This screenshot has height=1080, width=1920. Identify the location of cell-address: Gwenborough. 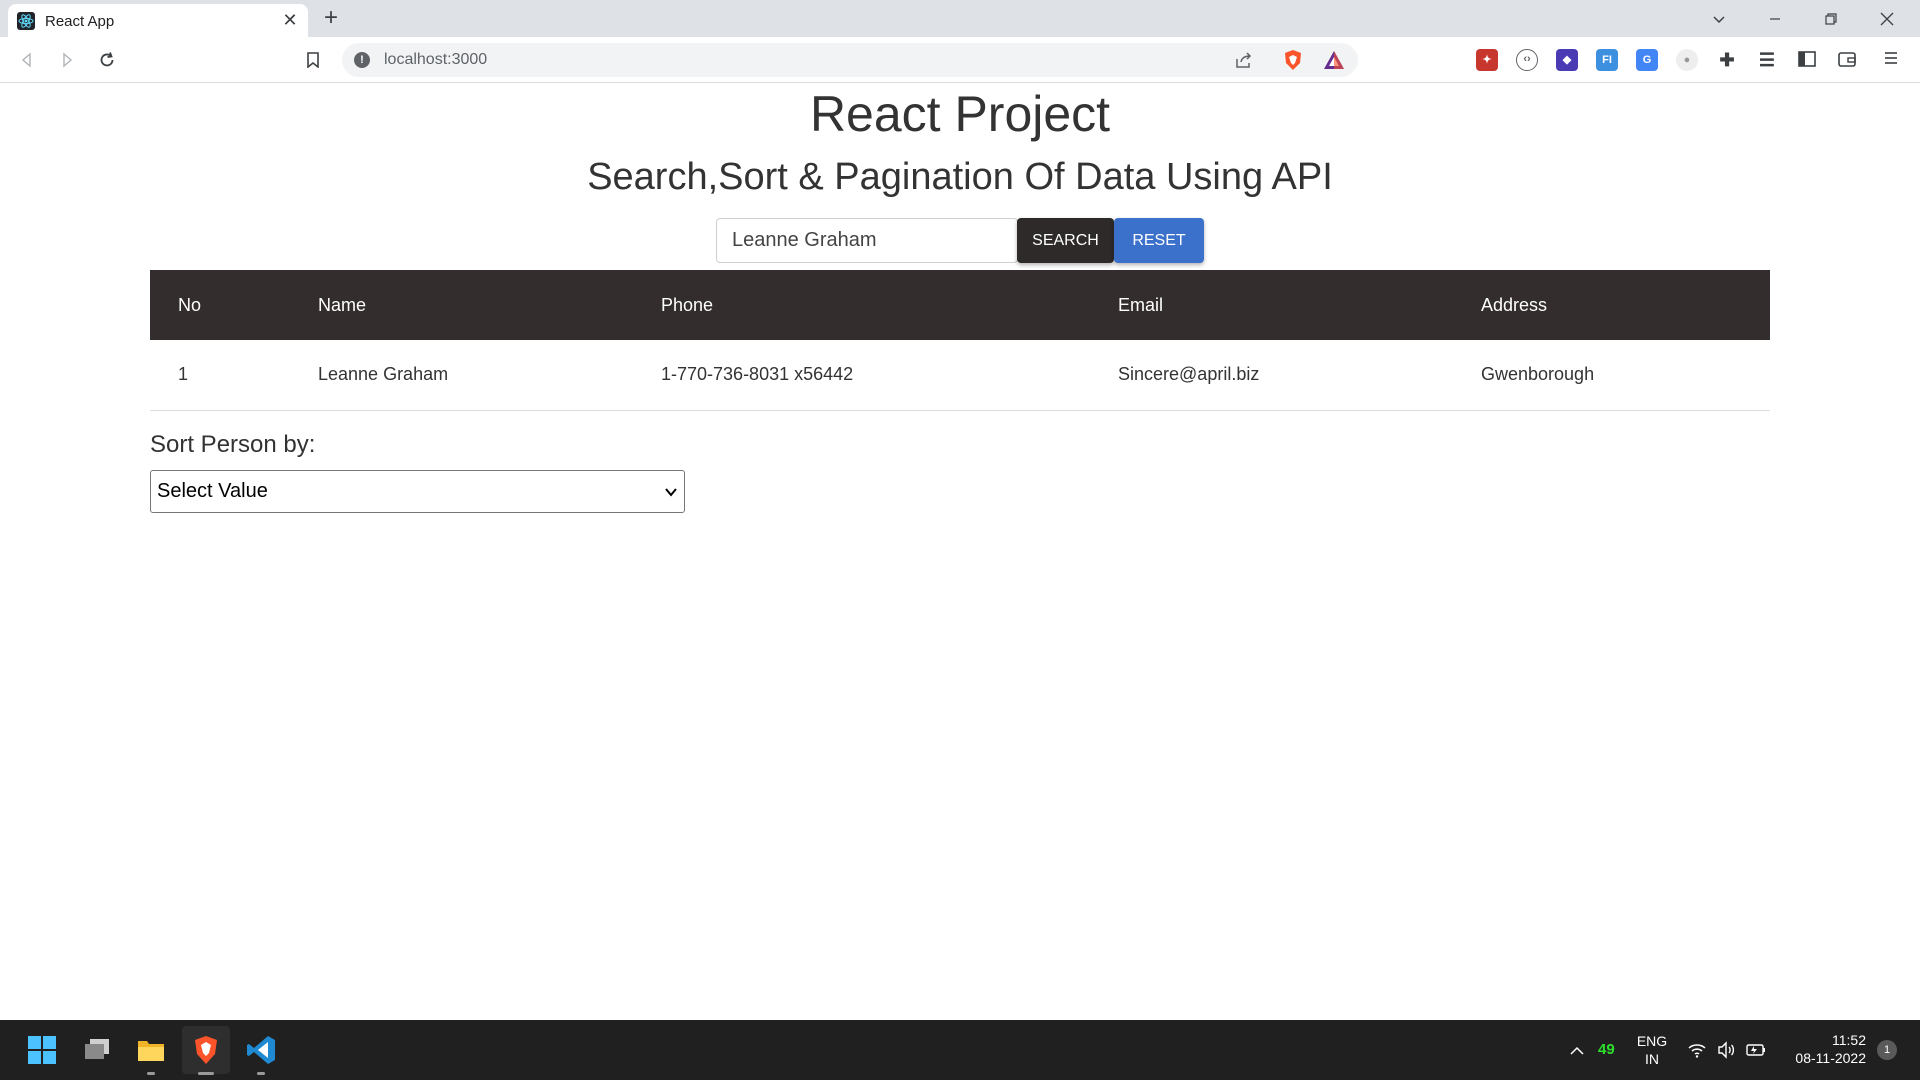
(1611, 375).